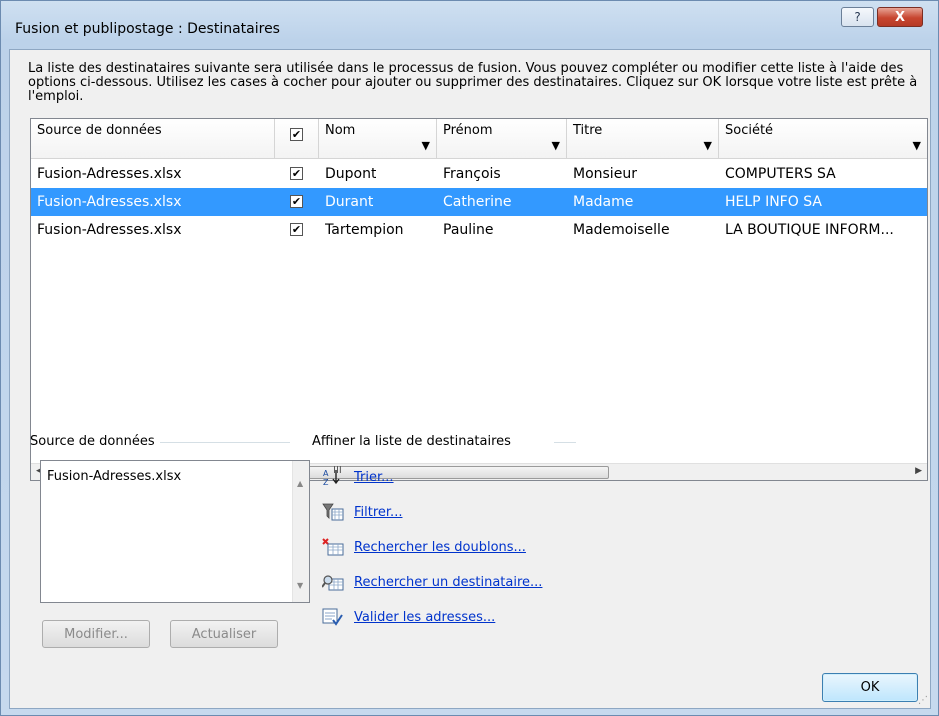 Image resolution: width=939 pixels, height=716 pixels. I want to click on refine-section-label: Affiner la liste de destinataires, so click(411, 441).